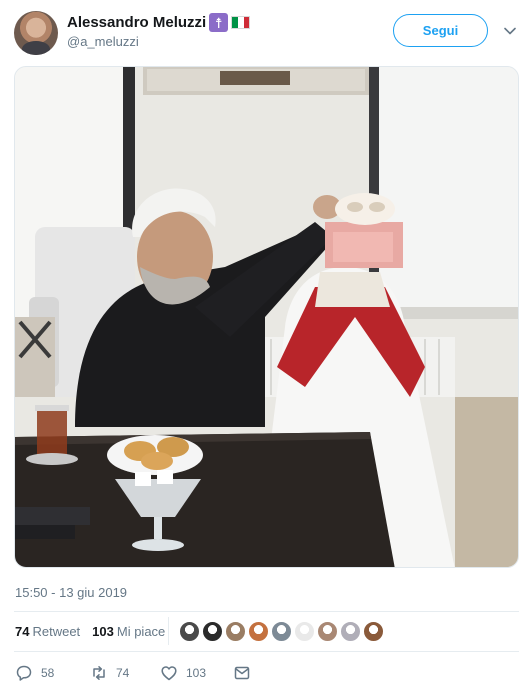  What do you see at coordinates (183, 673) in the screenshot?
I see `like-action: 103` at bounding box center [183, 673].